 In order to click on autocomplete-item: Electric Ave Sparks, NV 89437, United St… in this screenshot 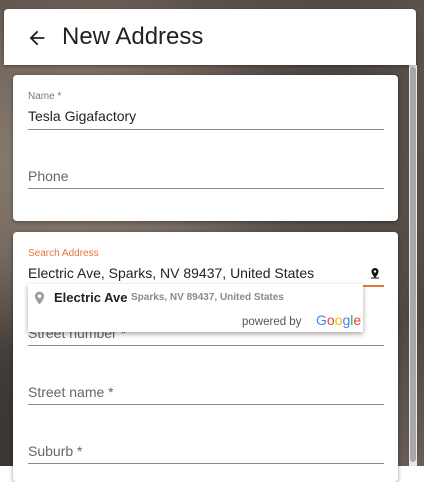, I will do `click(195, 297)`.